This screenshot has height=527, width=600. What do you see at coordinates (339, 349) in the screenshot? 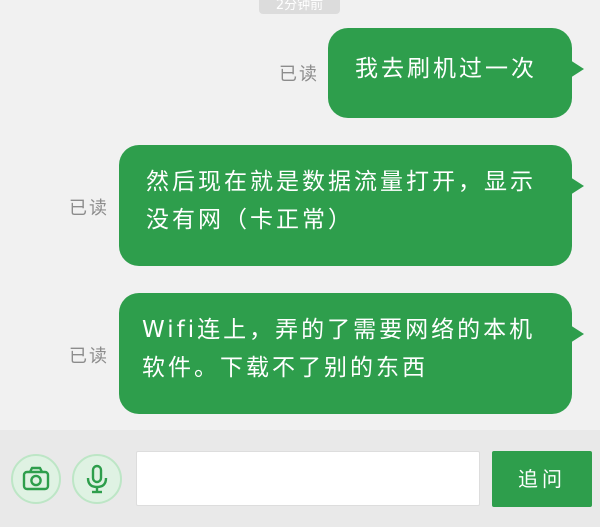
I see `message-text: Wifi连上，弄的了需要网络的本机软件。下载不了别的东西` at bounding box center [339, 349].